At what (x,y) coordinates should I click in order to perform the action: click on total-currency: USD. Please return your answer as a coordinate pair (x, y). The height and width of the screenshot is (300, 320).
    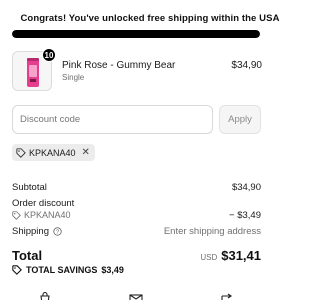
    Looking at the image, I should click on (209, 257).